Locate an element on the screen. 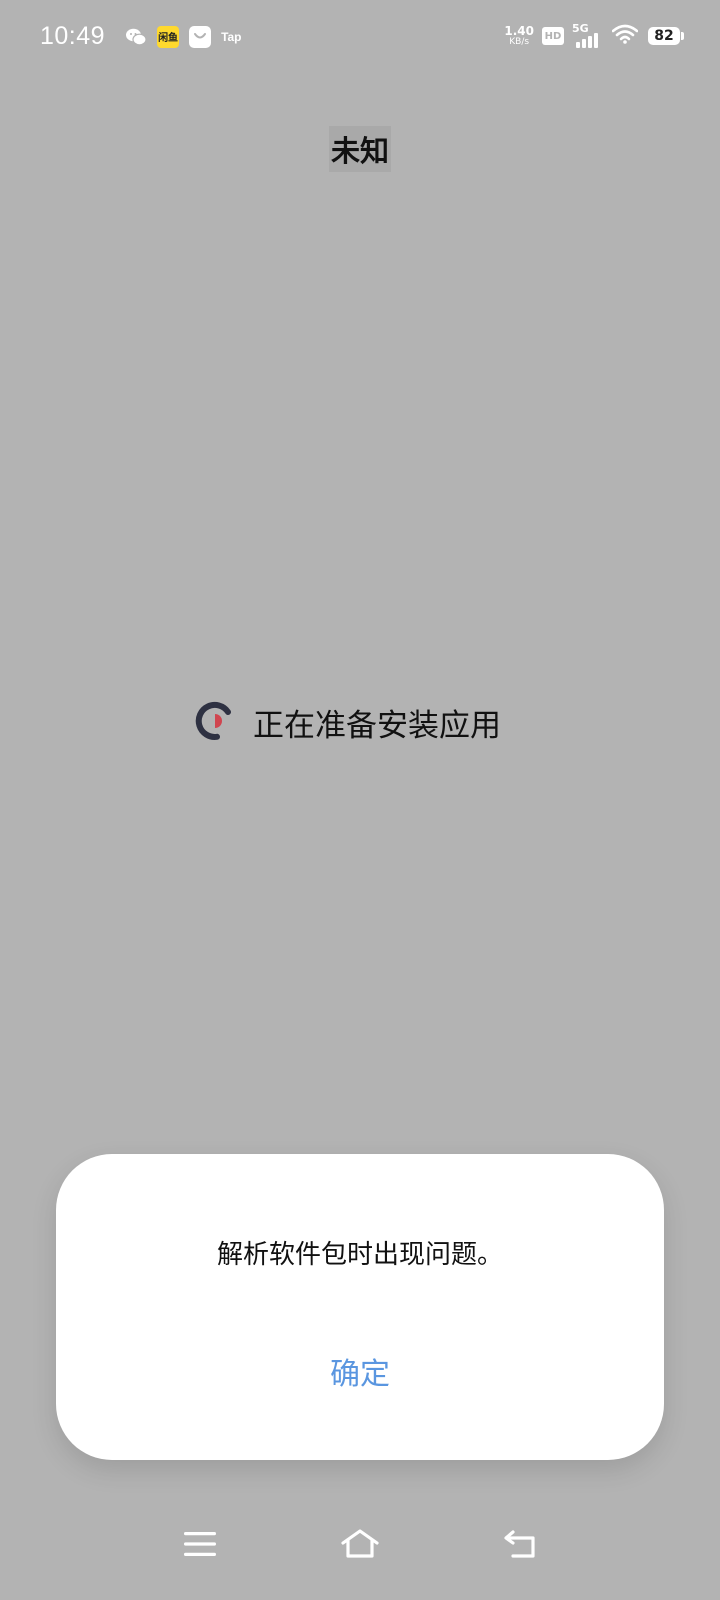 The height and width of the screenshot is (1600, 720). wifi-icon is located at coordinates (625, 36).